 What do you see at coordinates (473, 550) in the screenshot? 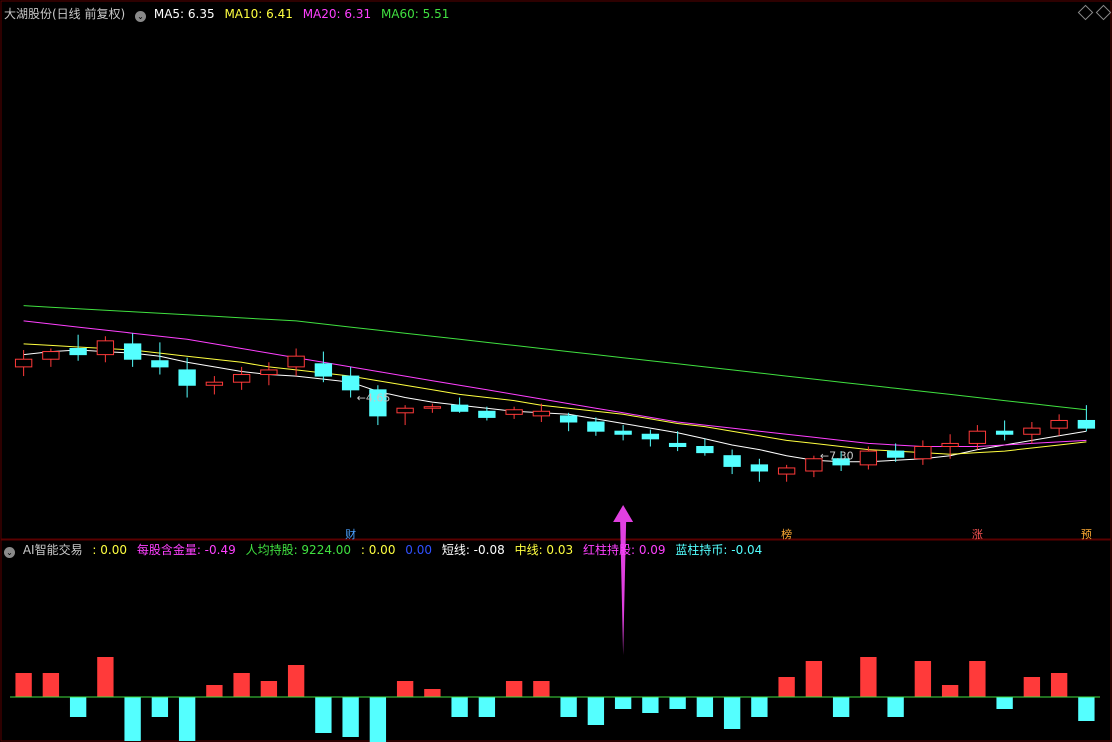
I see `indicator-short: 短线: -0.08` at bounding box center [473, 550].